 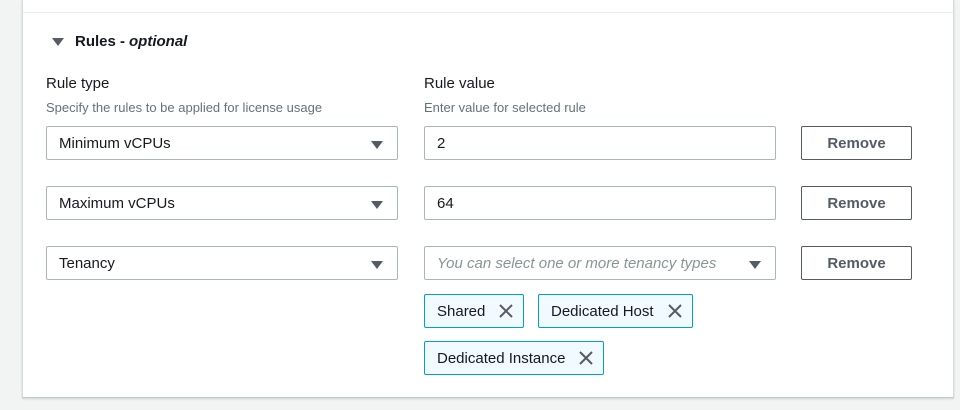 What do you see at coordinates (222, 263) in the screenshot?
I see `rule-type-select: Tenancy` at bounding box center [222, 263].